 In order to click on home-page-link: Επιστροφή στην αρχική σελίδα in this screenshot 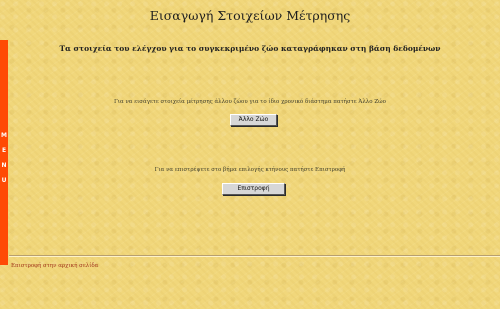, I will do `click(54, 266)`.